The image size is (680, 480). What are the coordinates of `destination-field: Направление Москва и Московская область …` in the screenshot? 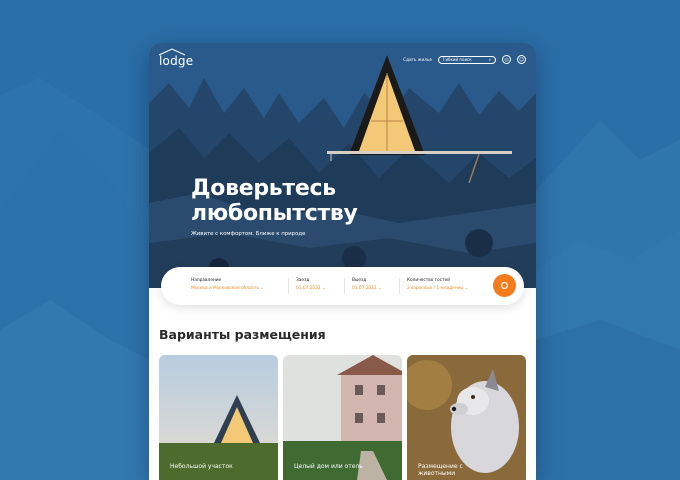 It's located at (227, 284).